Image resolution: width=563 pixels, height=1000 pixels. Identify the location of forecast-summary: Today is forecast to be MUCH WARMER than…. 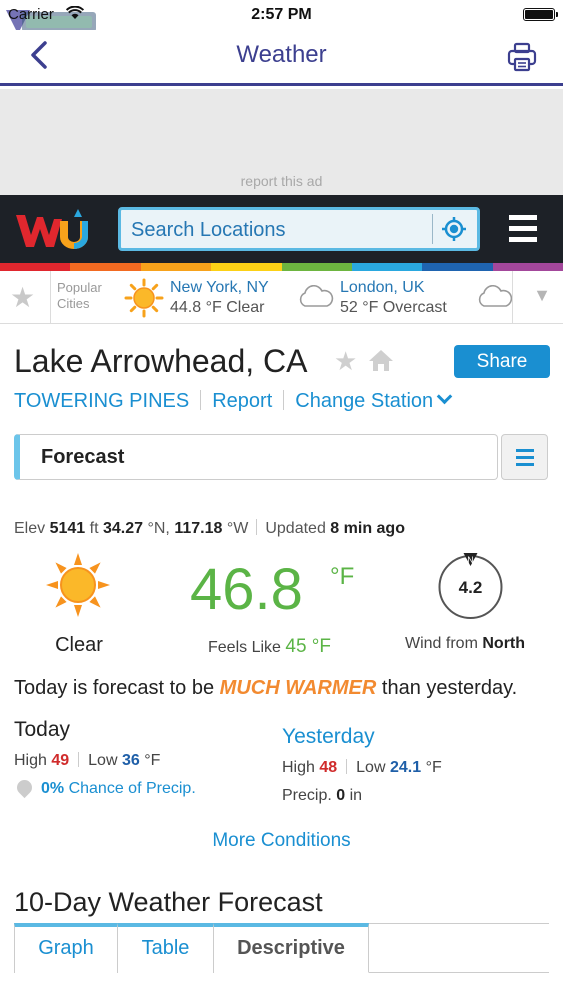
(266, 688).